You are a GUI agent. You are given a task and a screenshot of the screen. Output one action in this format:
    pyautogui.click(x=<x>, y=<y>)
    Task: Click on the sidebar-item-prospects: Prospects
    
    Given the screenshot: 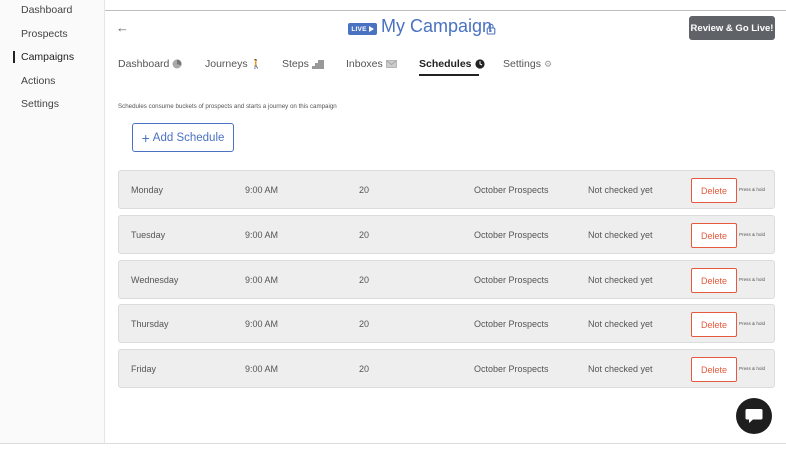 What is the action you would take?
    pyautogui.click(x=44, y=34)
    